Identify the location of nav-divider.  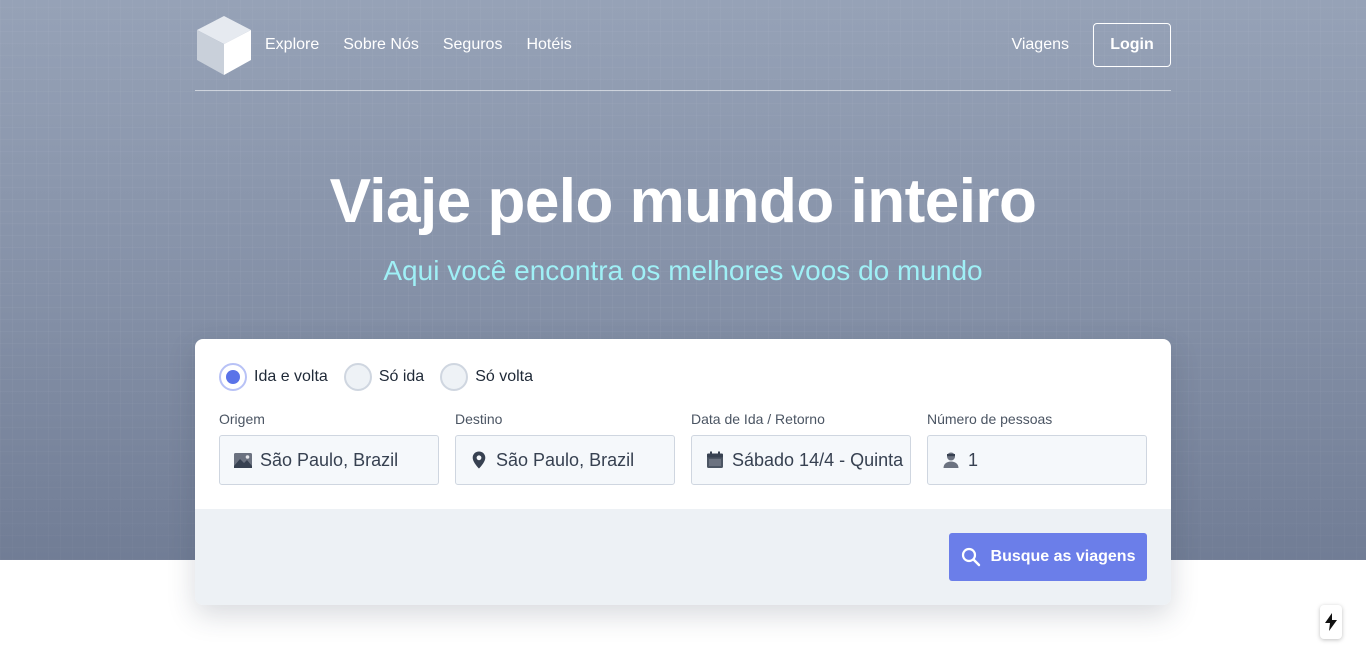
(683, 90).